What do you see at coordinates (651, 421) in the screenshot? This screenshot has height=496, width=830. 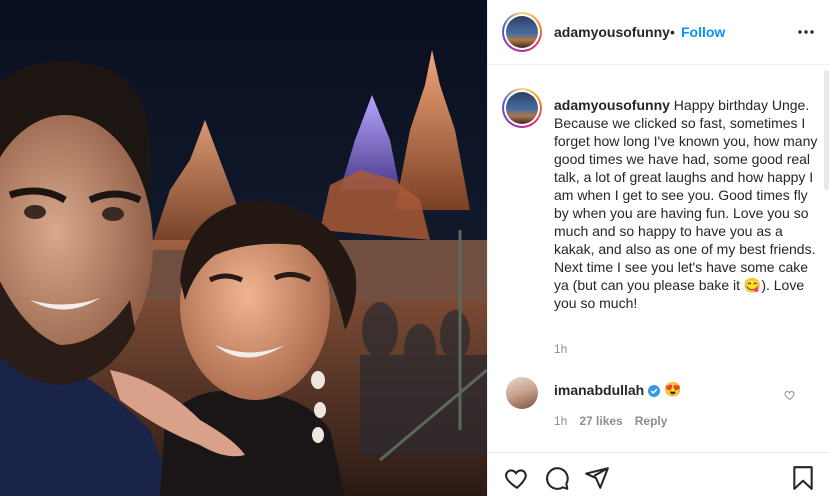 I see `reply-button: Reply` at bounding box center [651, 421].